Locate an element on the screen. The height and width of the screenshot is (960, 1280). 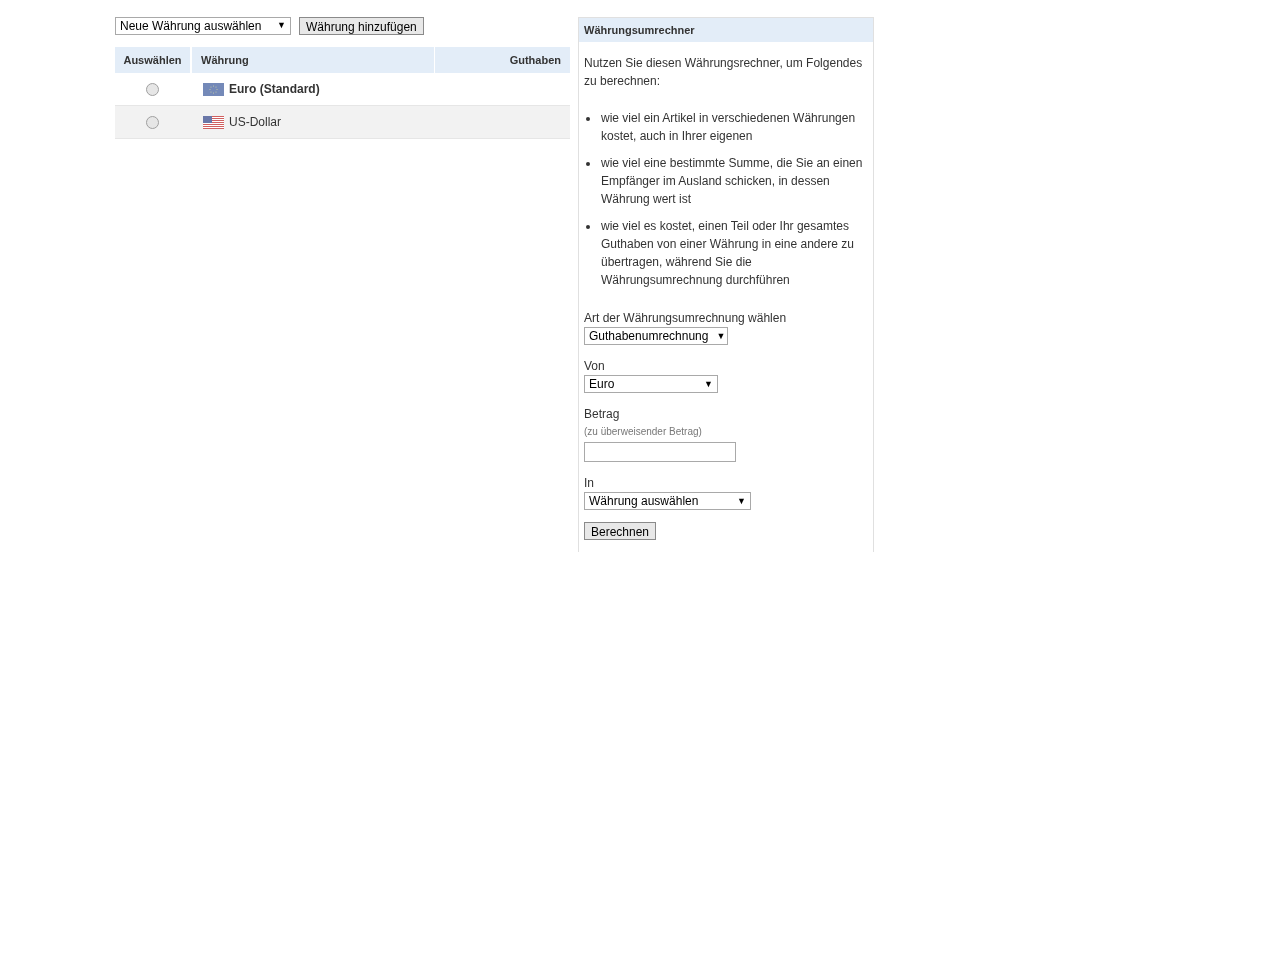
conversion-type-select: Guthabenumrechnung ▼ is located at coordinates (656, 336).